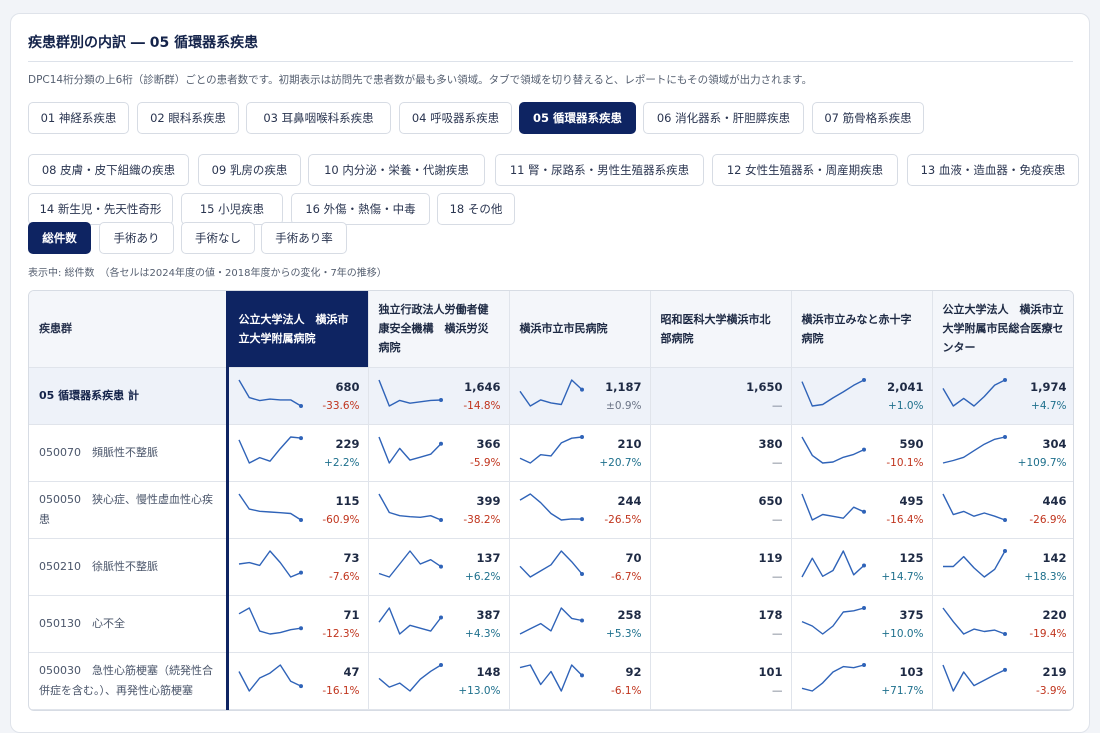  Describe the element at coordinates (577, 118) in the screenshot. I see `tab-05: 05 循環器系疾患` at that location.